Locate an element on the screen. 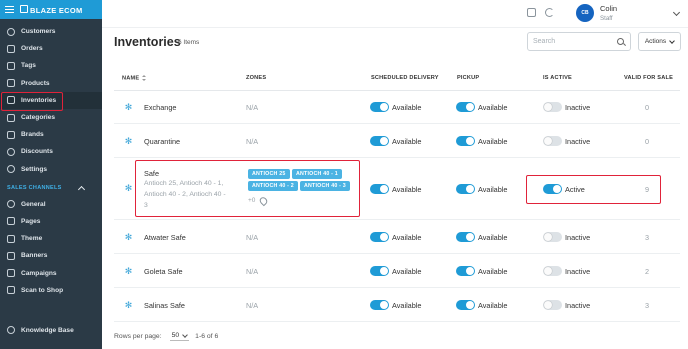 The image size is (688, 349). products-icon is located at coordinates (11, 83).